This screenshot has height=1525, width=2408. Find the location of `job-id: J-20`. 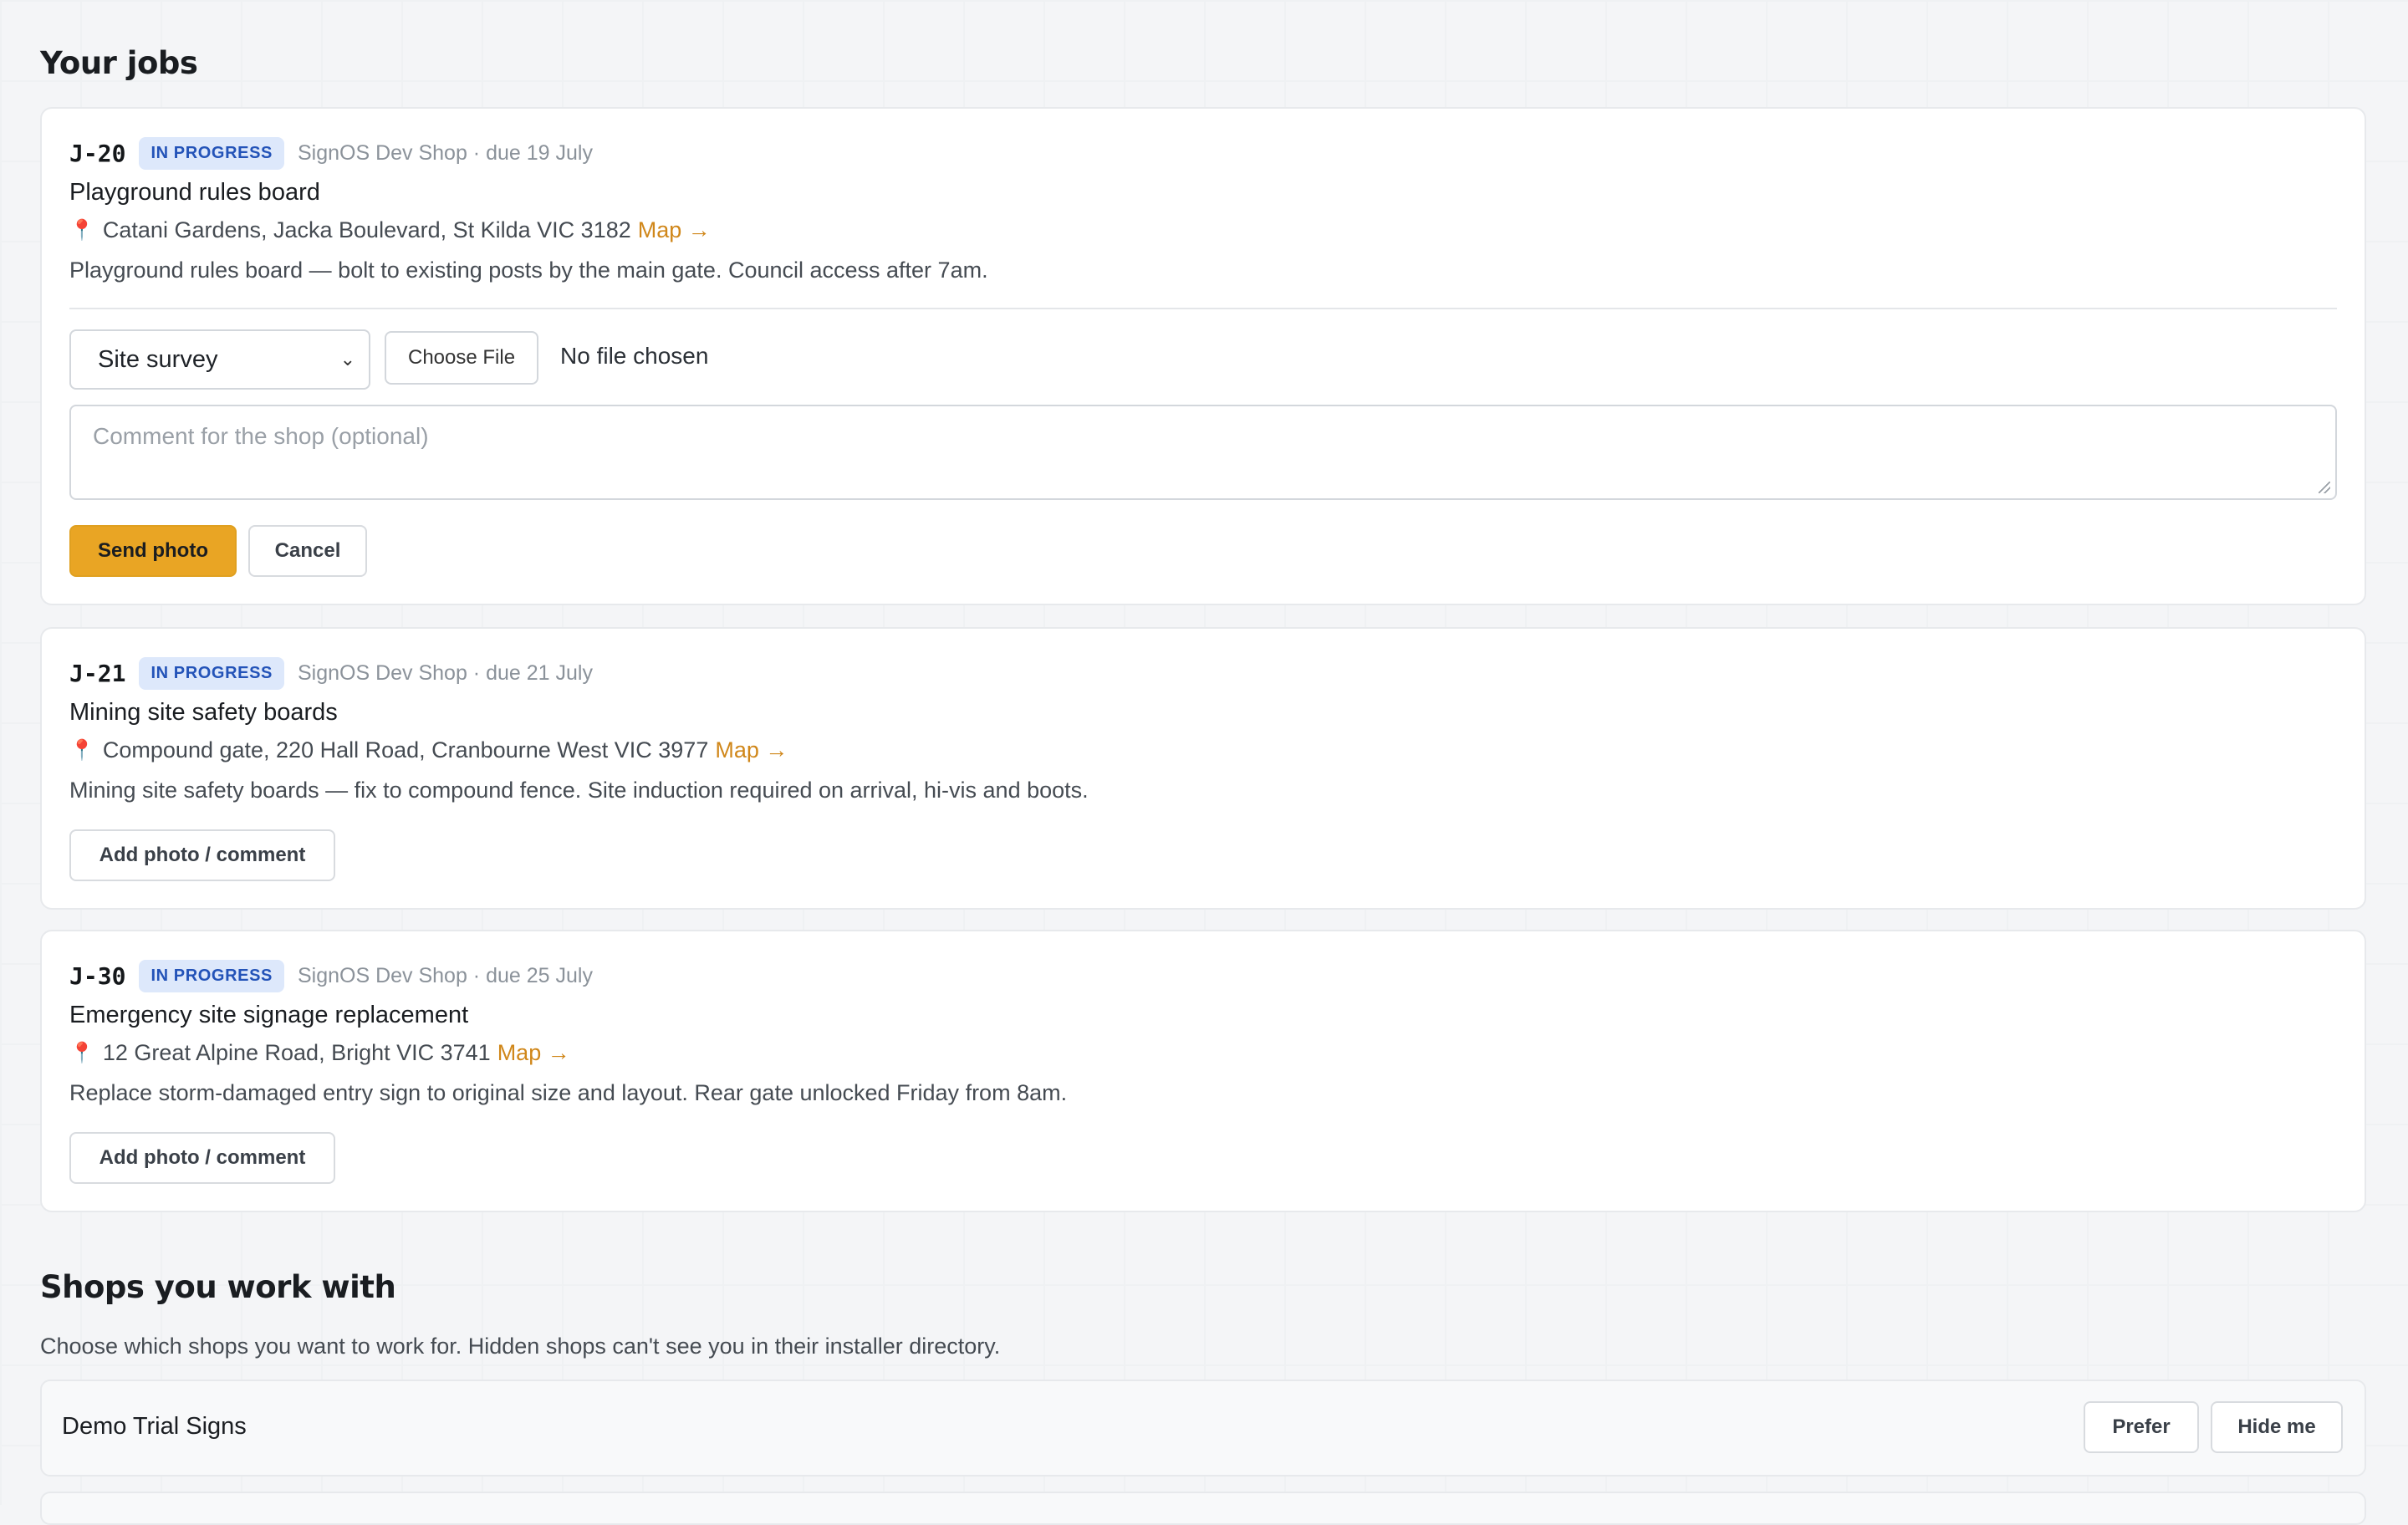

job-id: J-20 is located at coordinates (97, 153).